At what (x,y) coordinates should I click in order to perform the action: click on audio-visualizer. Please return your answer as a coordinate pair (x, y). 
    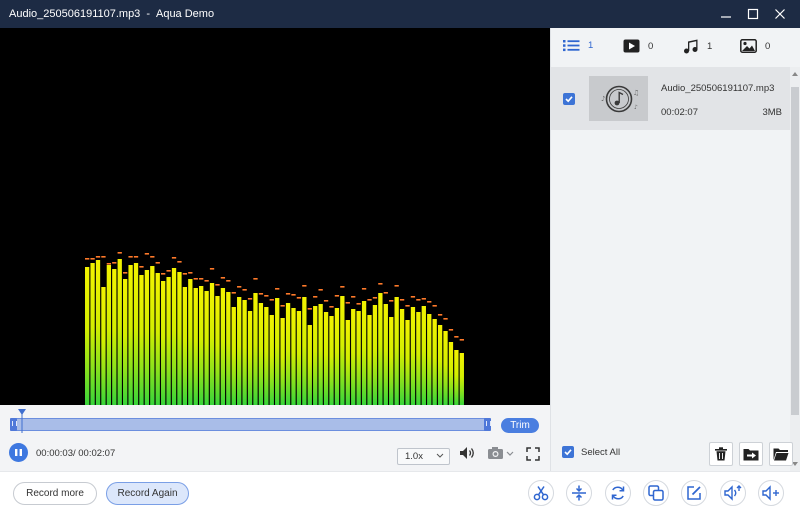
    Looking at the image, I should click on (274, 328).